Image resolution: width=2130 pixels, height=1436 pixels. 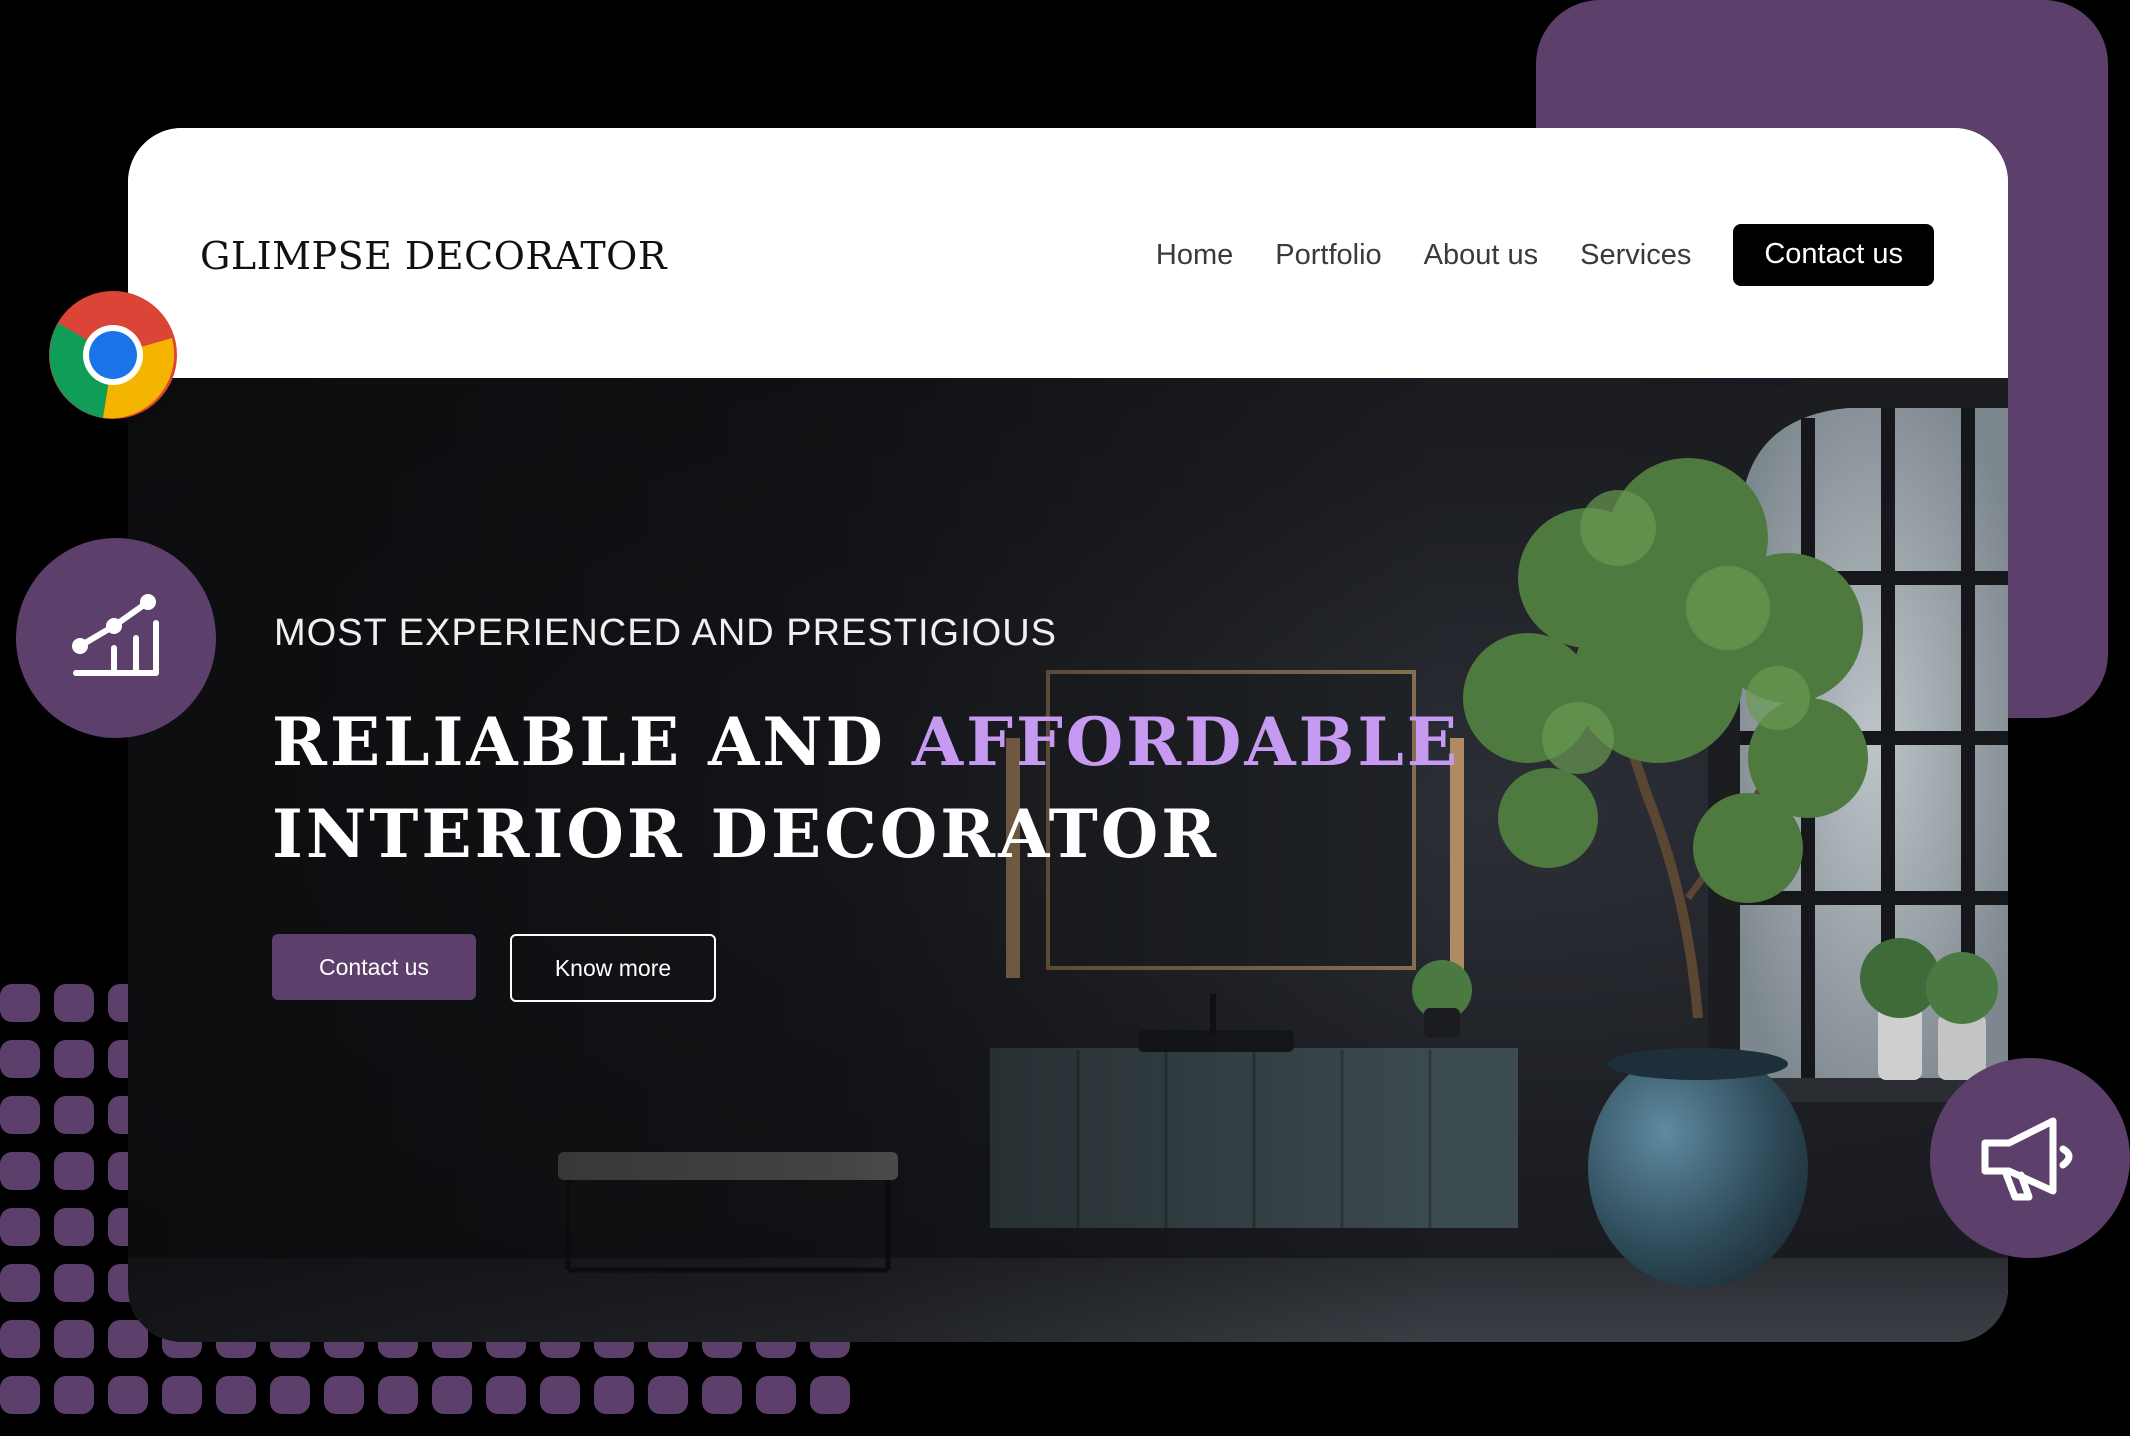 What do you see at coordinates (592, 742) in the screenshot?
I see `headline-part1: RELIABLE AND` at bounding box center [592, 742].